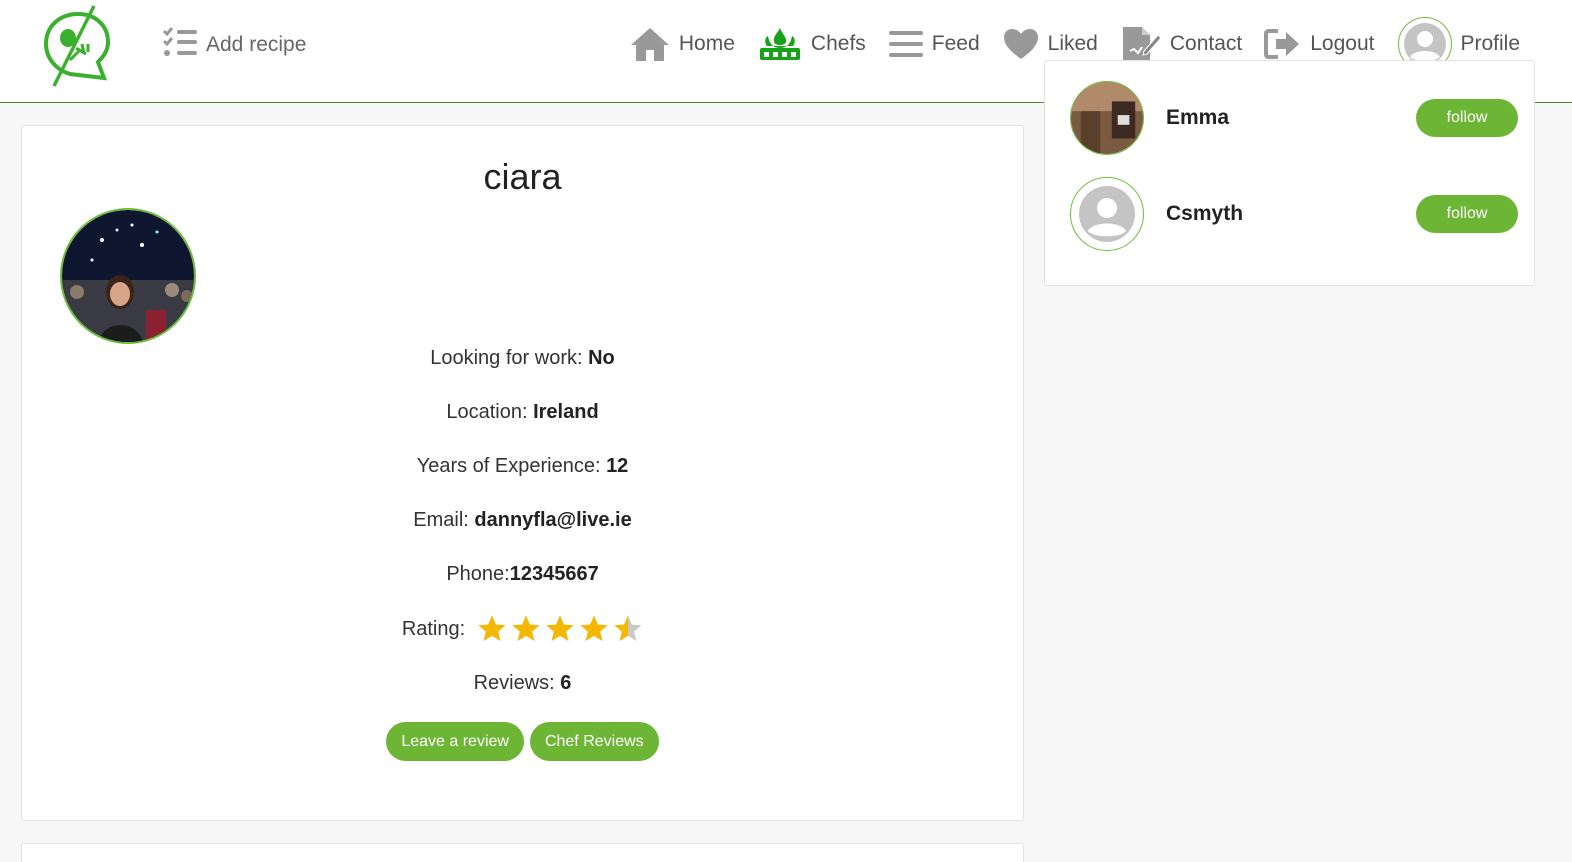  I want to click on phone-label: Phone:, so click(478, 574).